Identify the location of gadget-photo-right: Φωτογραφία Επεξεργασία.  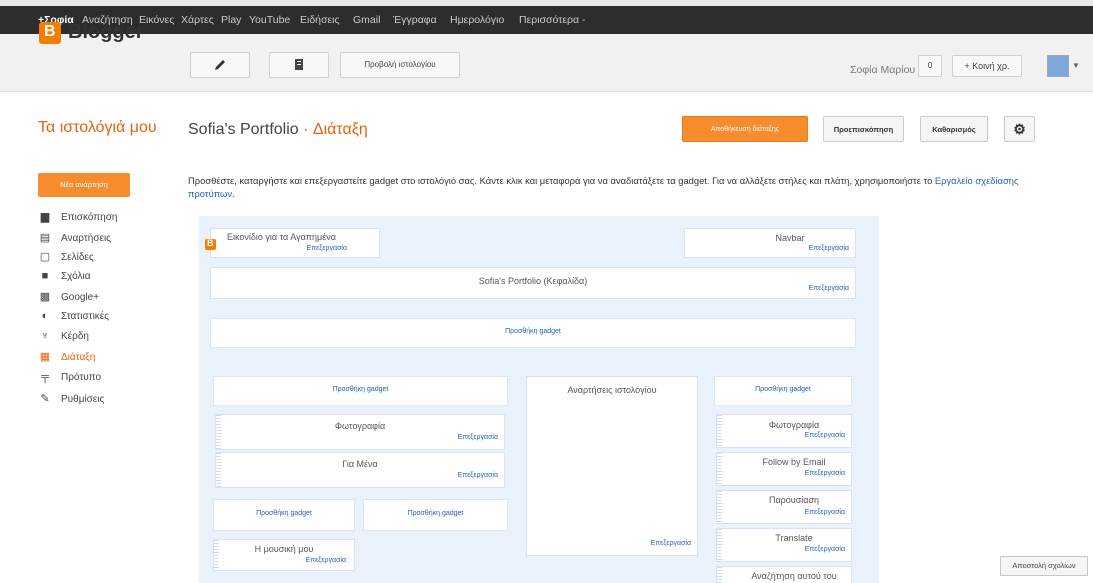
(784, 431).